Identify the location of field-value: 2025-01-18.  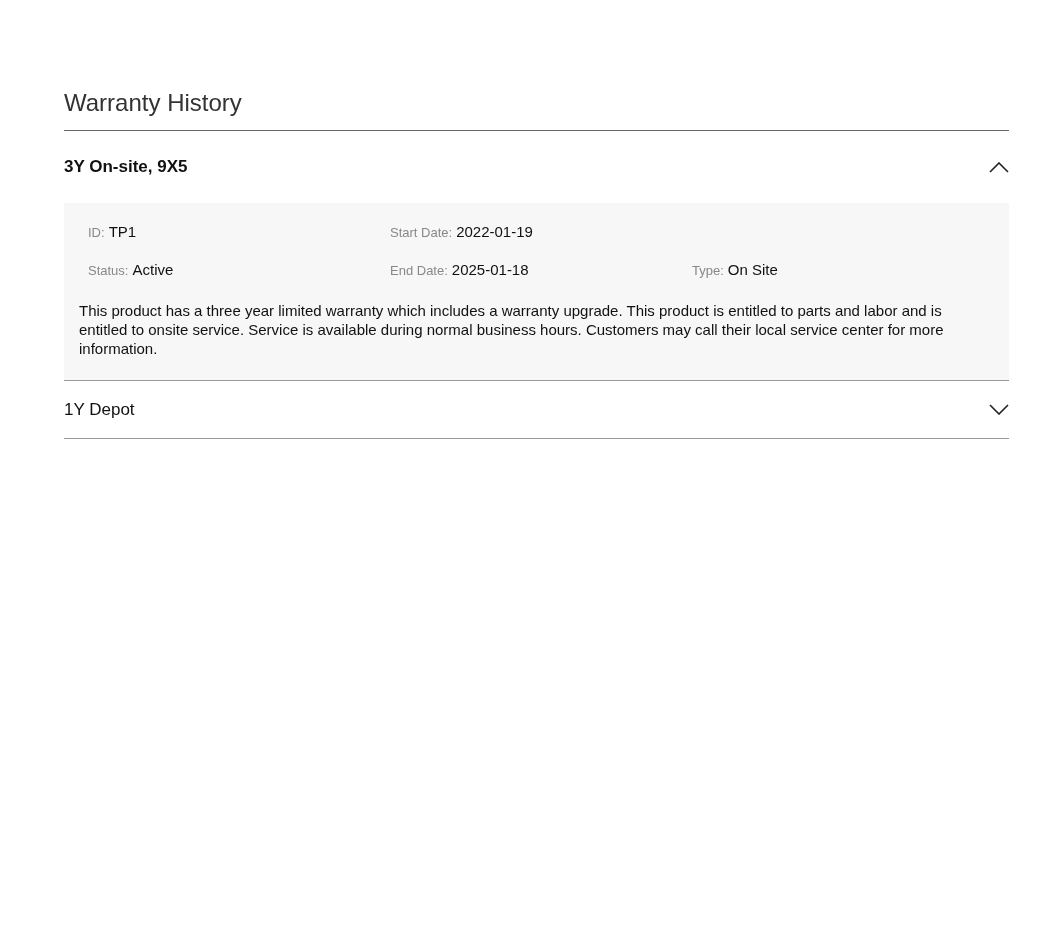
(490, 270).